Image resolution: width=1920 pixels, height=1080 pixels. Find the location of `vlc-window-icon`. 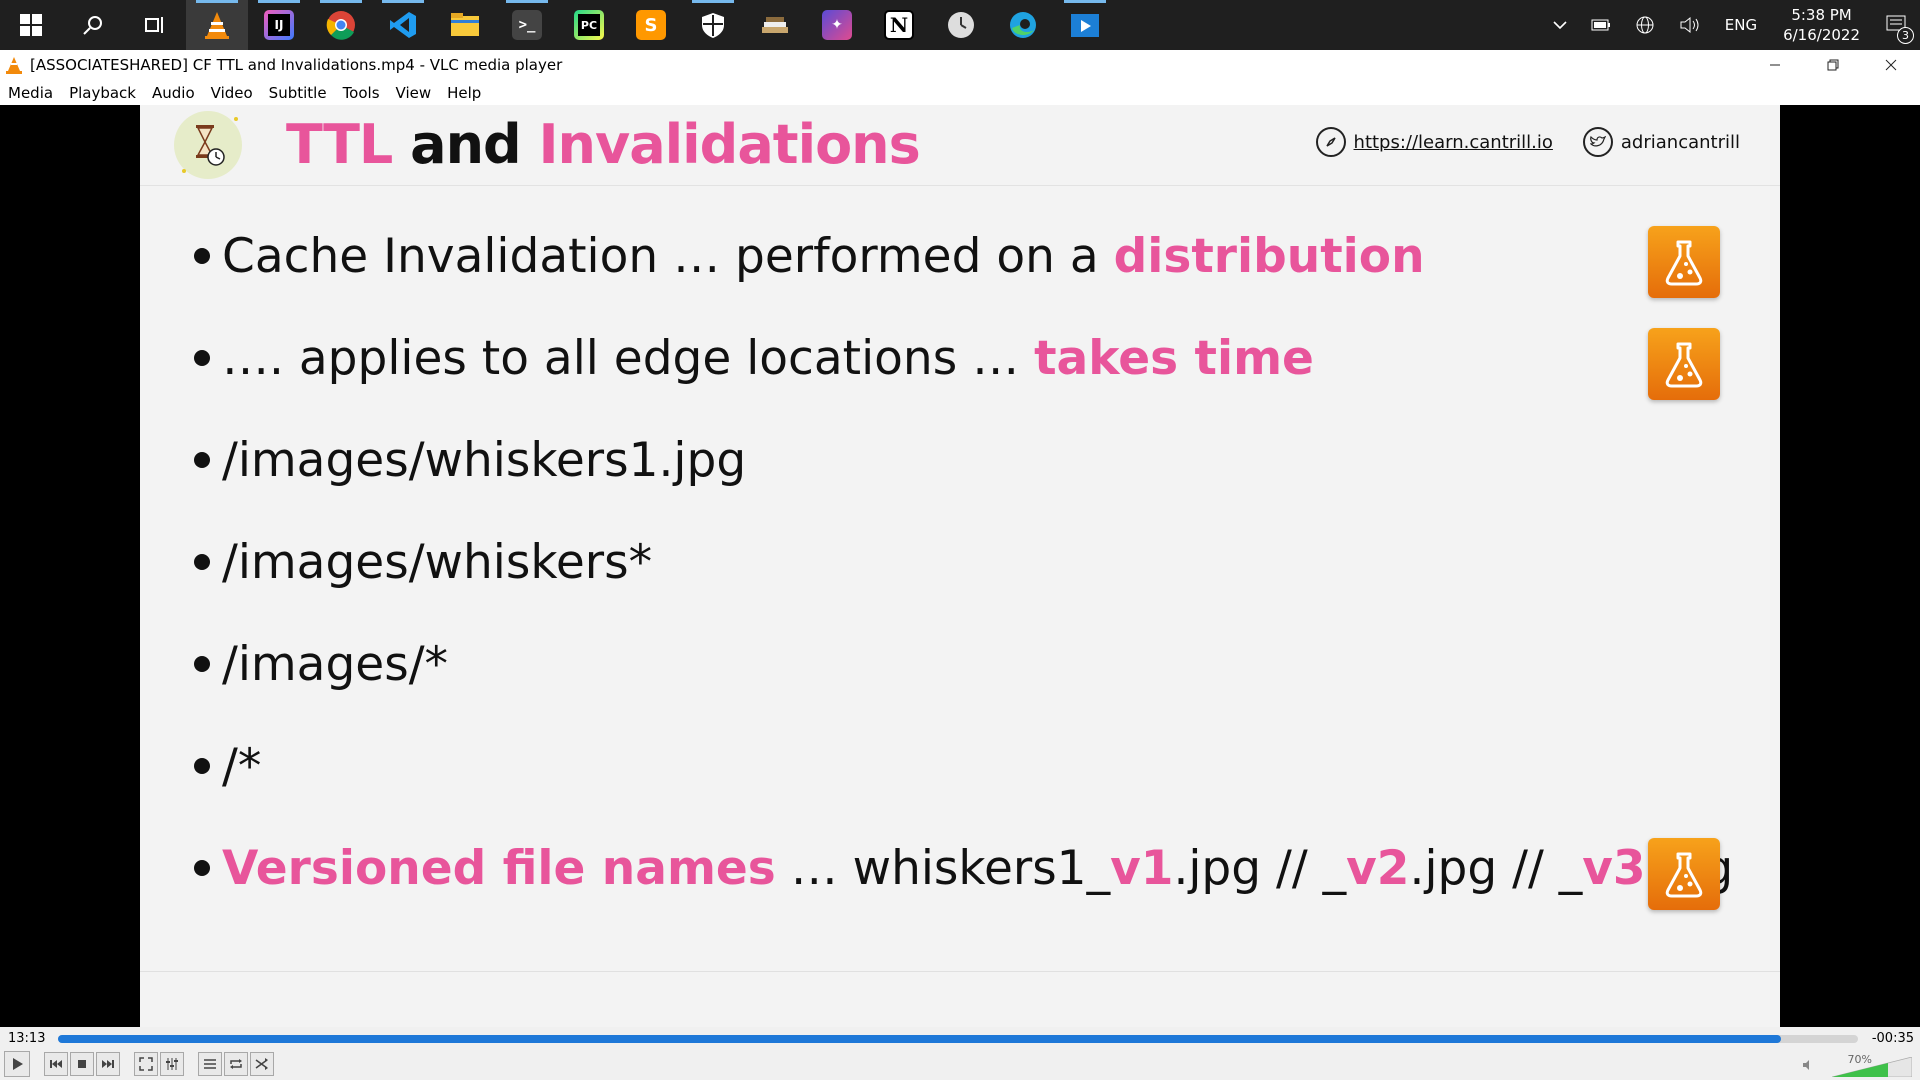

vlc-window-icon is located at coordinates (14, 65).